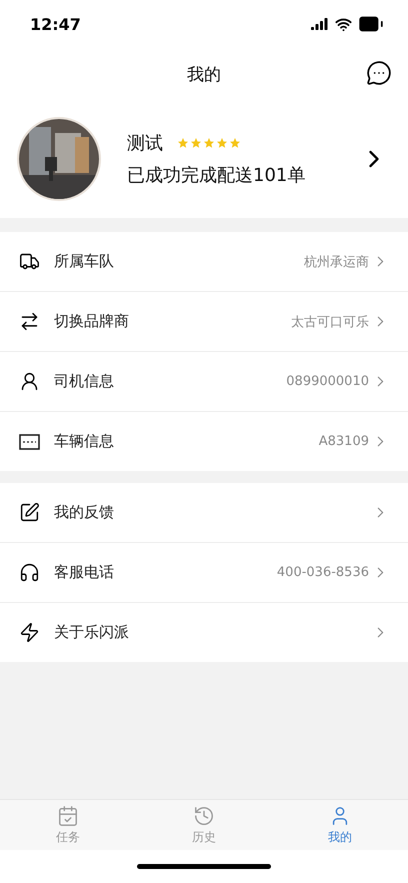 The image size is (408, 883). What do you see at coordinates (204, 815) in the screenshot?
I see `history-icon` at bounding box center [204, 815].